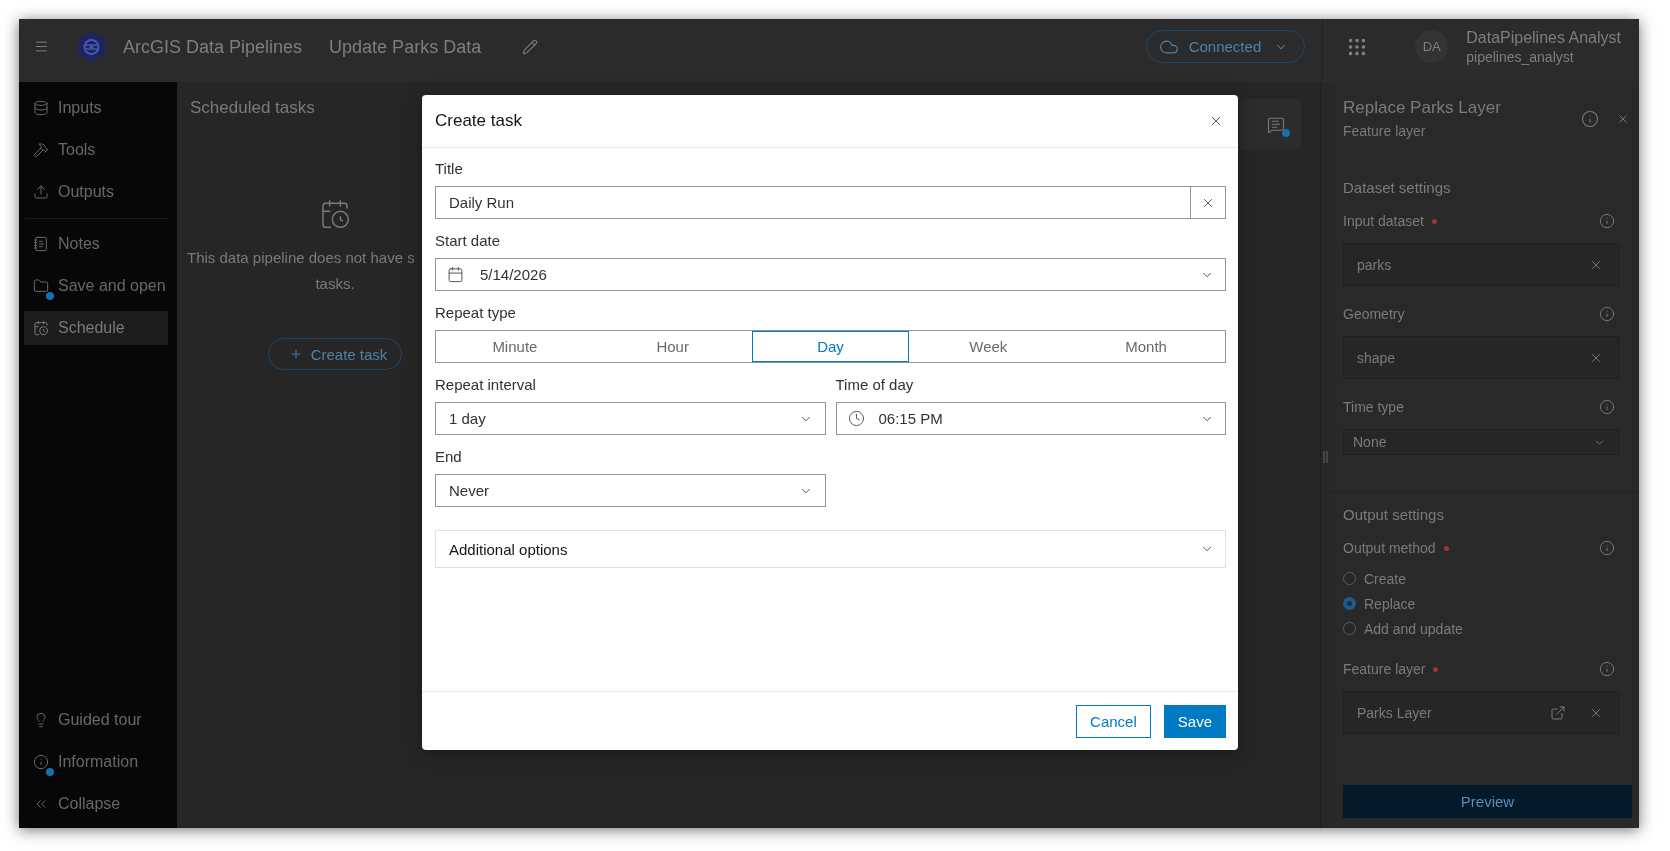  I want to click on time-picker: 06:15 PM, so click(1030, 418).